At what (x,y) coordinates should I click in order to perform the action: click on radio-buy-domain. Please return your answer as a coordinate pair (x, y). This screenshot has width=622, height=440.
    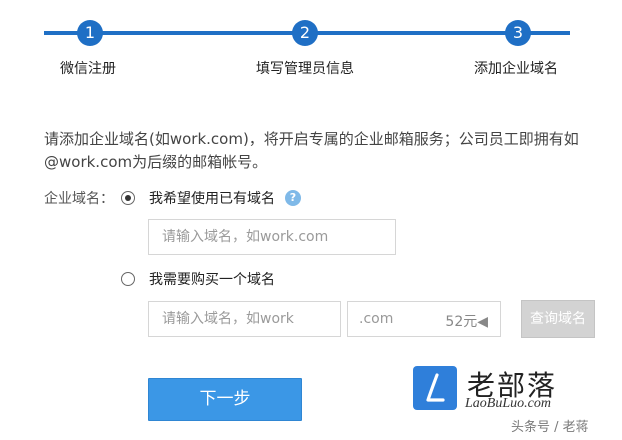
    Looking at the image, I should click on (128, 279).